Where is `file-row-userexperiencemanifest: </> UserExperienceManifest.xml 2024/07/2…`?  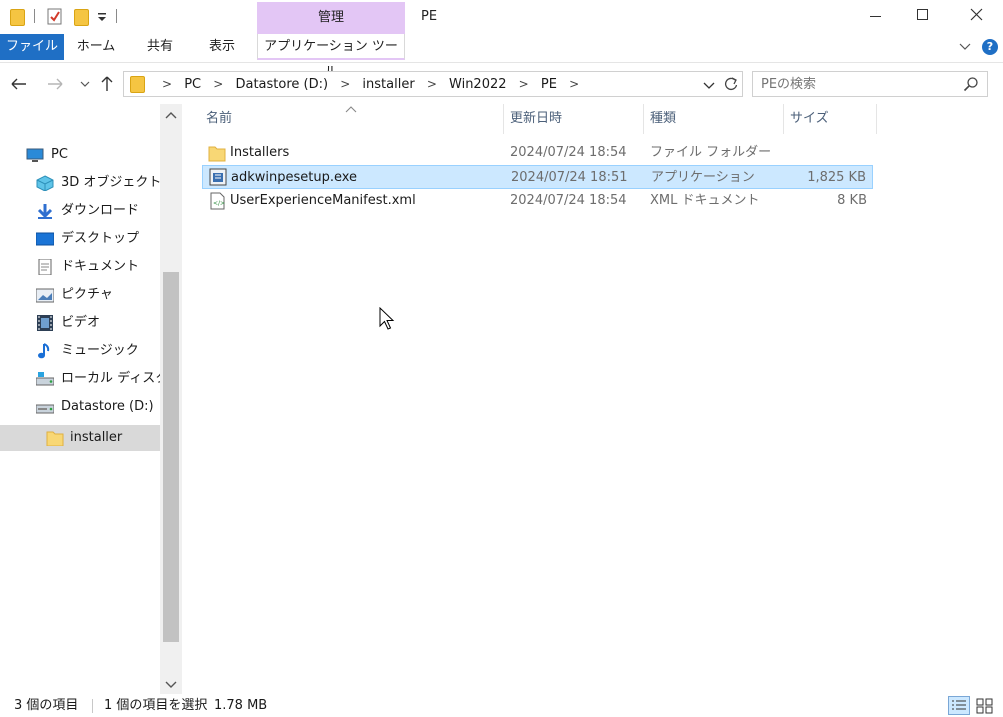 file-row-userexperiencemanifest: </> UserExperienceManifest.xml 2024/07/2… is located at coordinates (537, 201).